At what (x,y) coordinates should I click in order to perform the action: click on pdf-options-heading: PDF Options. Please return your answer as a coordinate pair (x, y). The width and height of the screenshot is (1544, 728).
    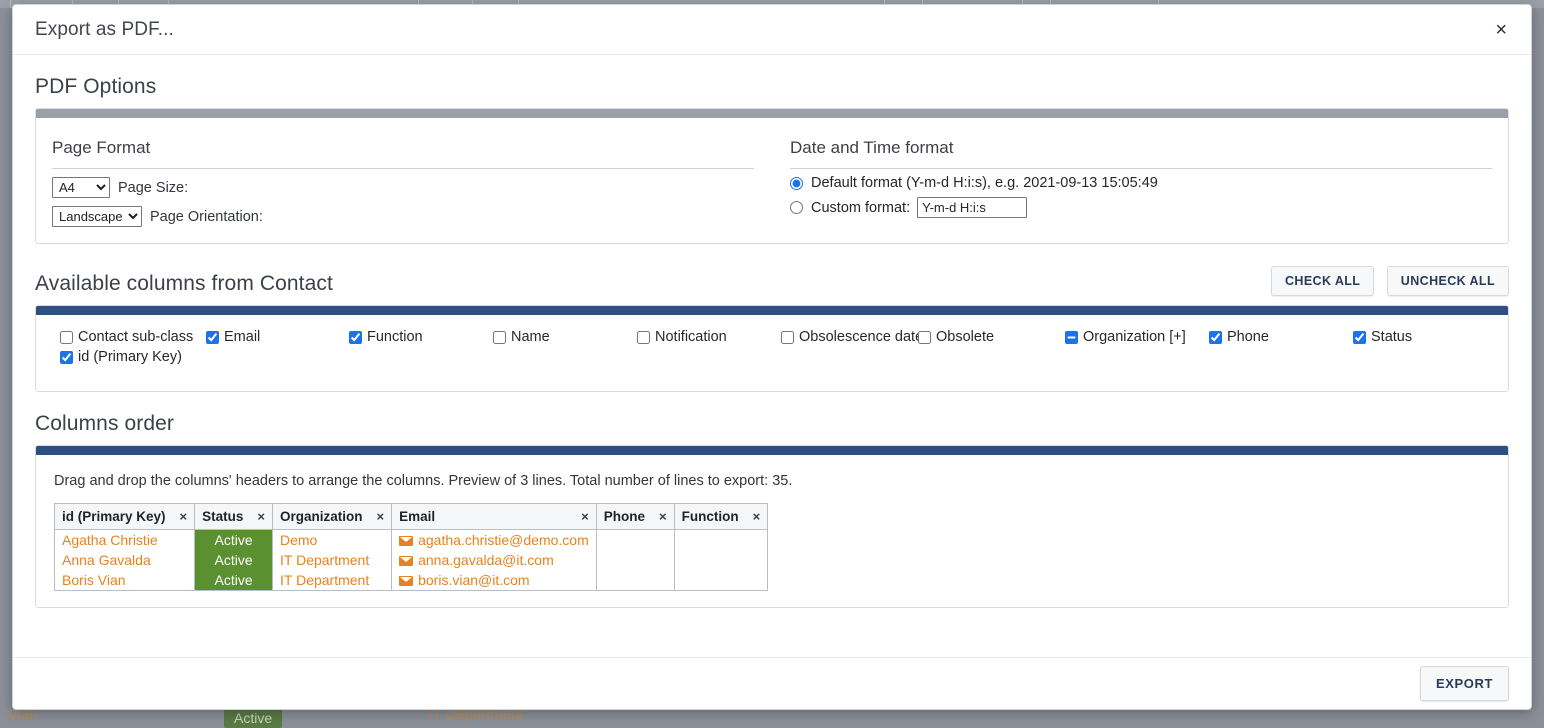
    Looking at the image, I should click on (96, 86).